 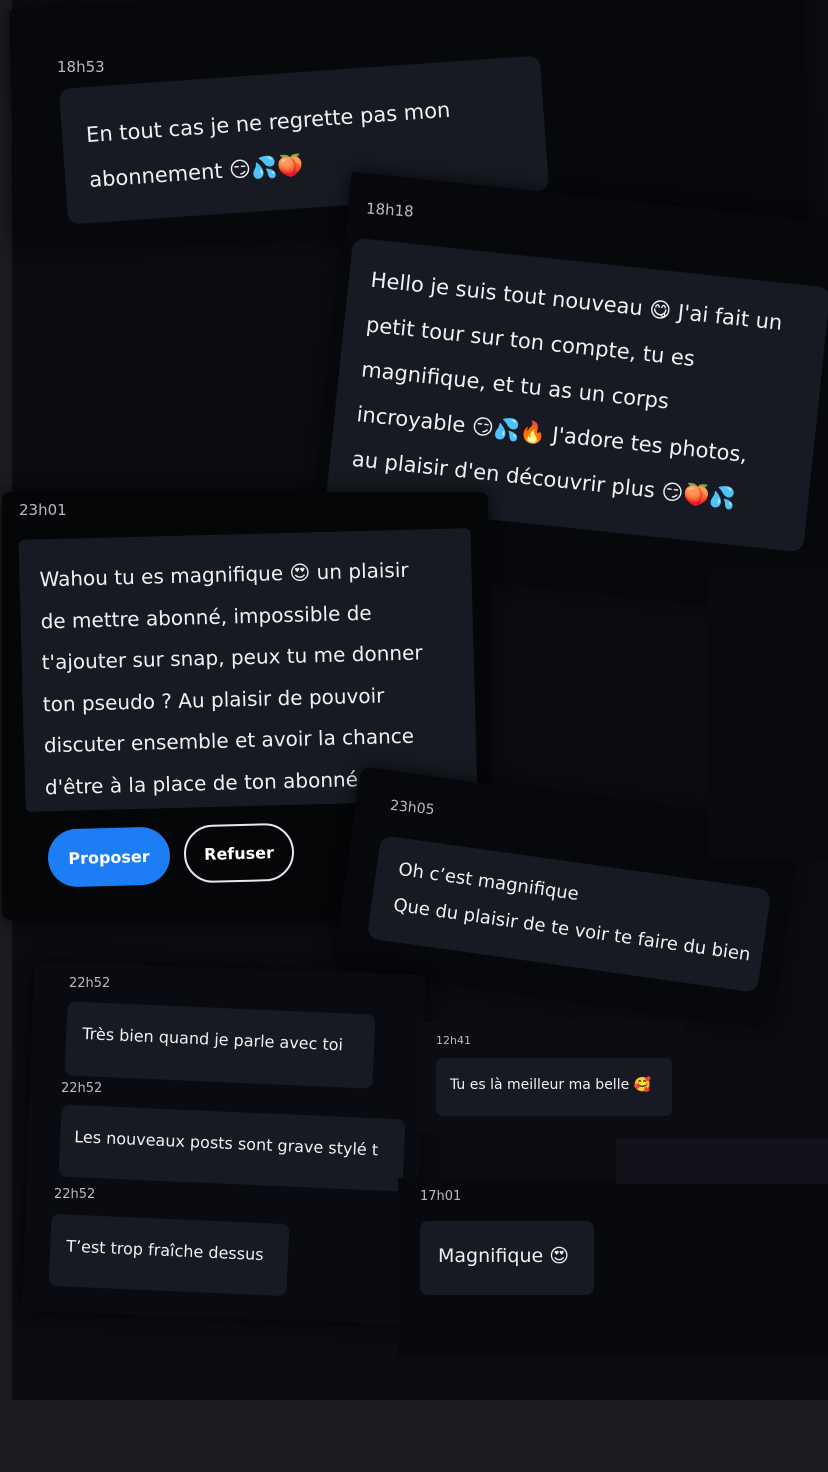 What do you see at coordinates (164, 1250) in the screenshot?
I see `message-text: T’est trop fraîche dessus` at bounding box center [164, 1250].